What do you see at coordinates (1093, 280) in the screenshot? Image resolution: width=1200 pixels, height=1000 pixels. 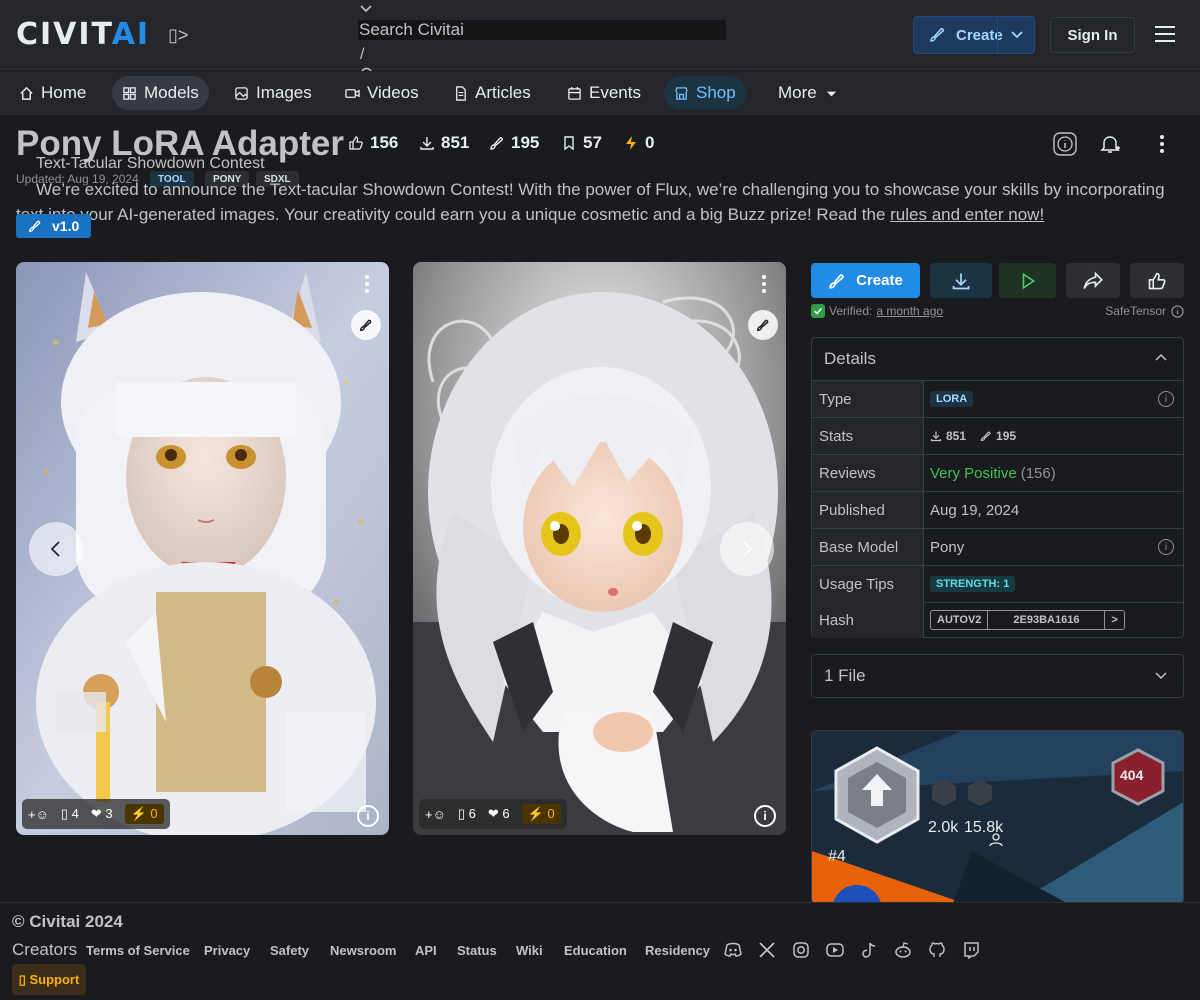 I see `share-button` at bounding box center [1093, 280].